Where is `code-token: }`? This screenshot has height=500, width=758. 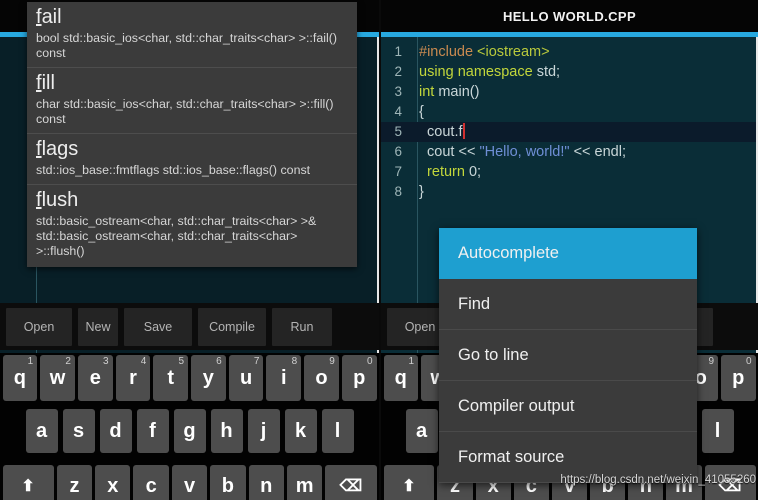 code-token: } is located at coordinates (421, 192).